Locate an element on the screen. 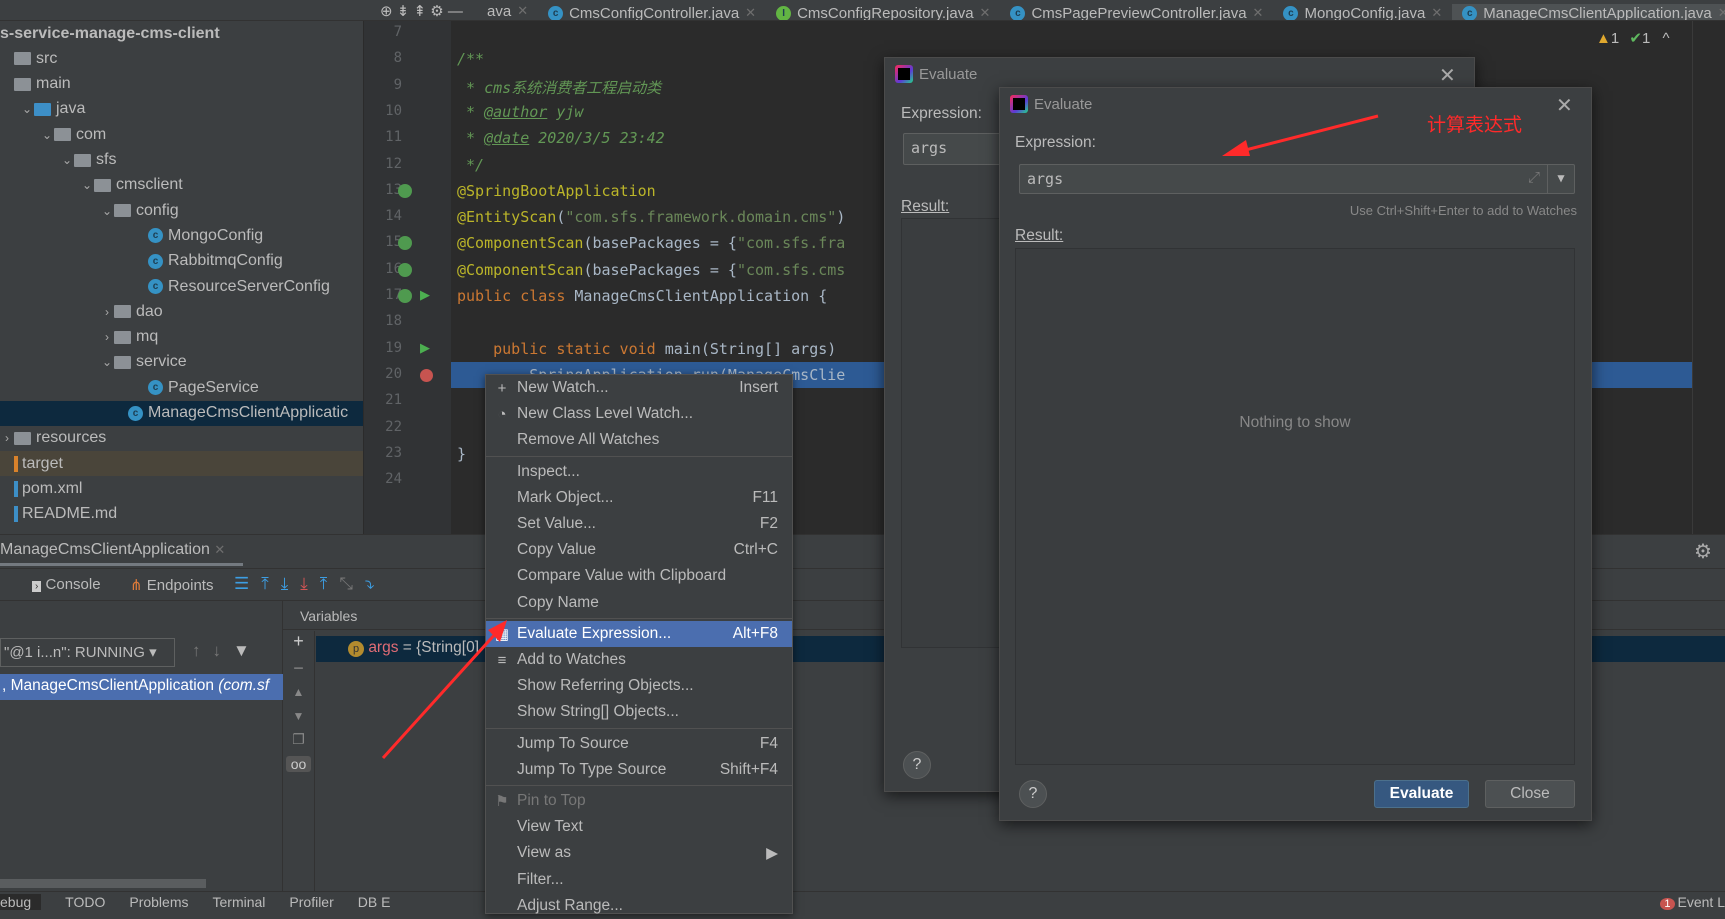  project-tree-item: › mq is located at coordinates (181, 337).